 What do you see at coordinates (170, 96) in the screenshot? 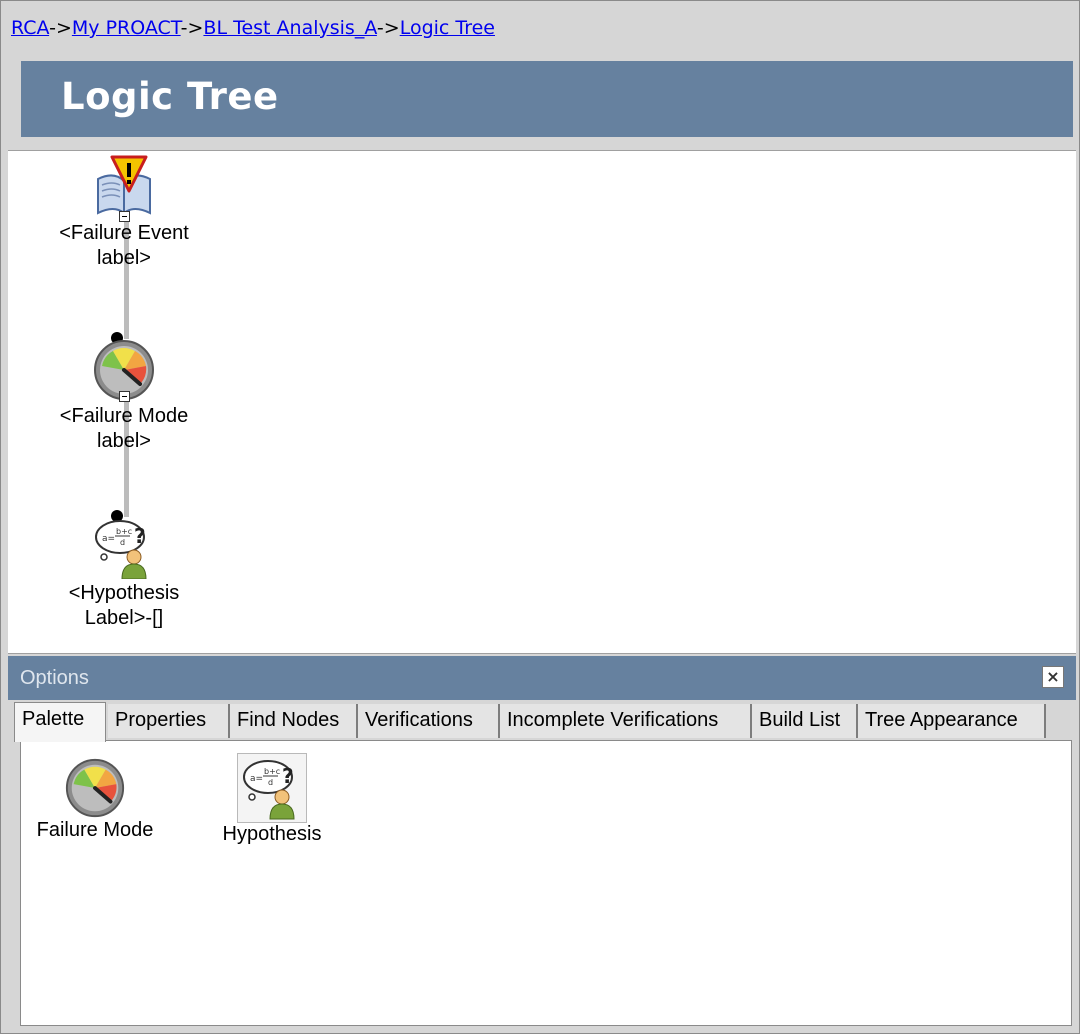
I see `page-title: Logic Tree` at bounding box center [170, 96].